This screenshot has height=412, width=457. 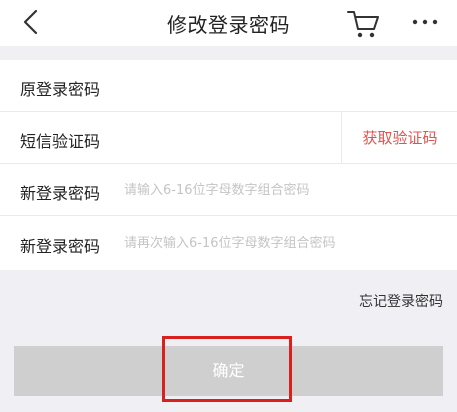 What do you see at coordinates (399, 138) in the screenshot?
I see `get-code-button: 获取验证码` at bounding box center [399, 138].